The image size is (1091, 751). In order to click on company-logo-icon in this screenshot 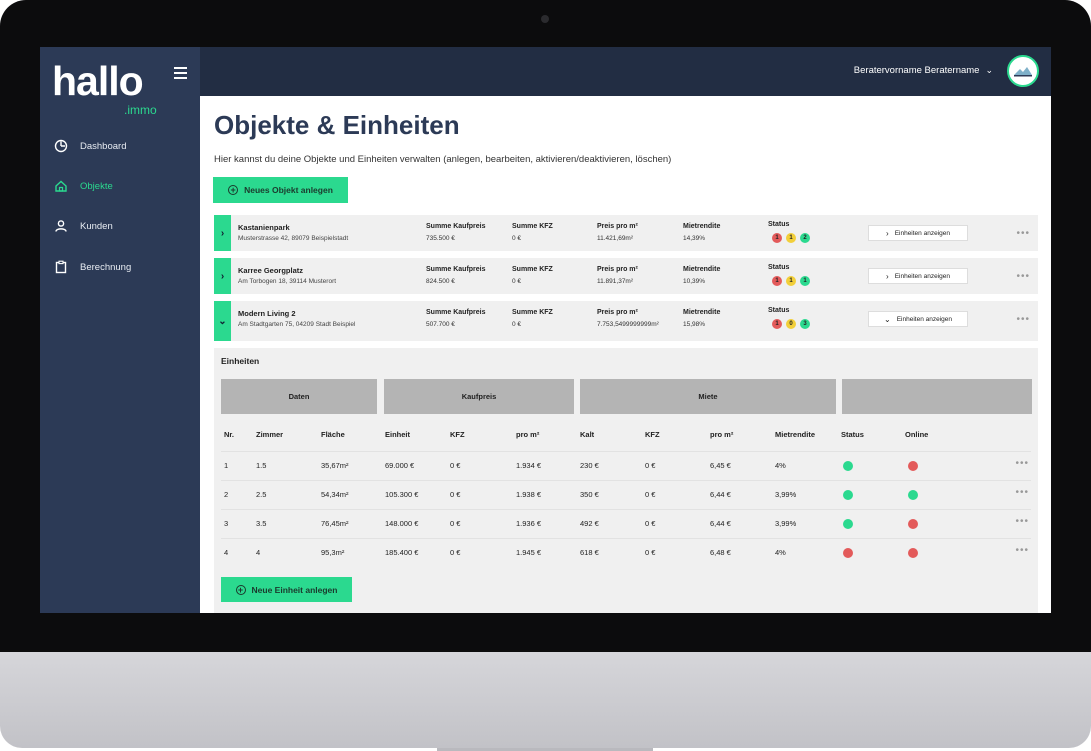, I will do `click(1023, 72)`.